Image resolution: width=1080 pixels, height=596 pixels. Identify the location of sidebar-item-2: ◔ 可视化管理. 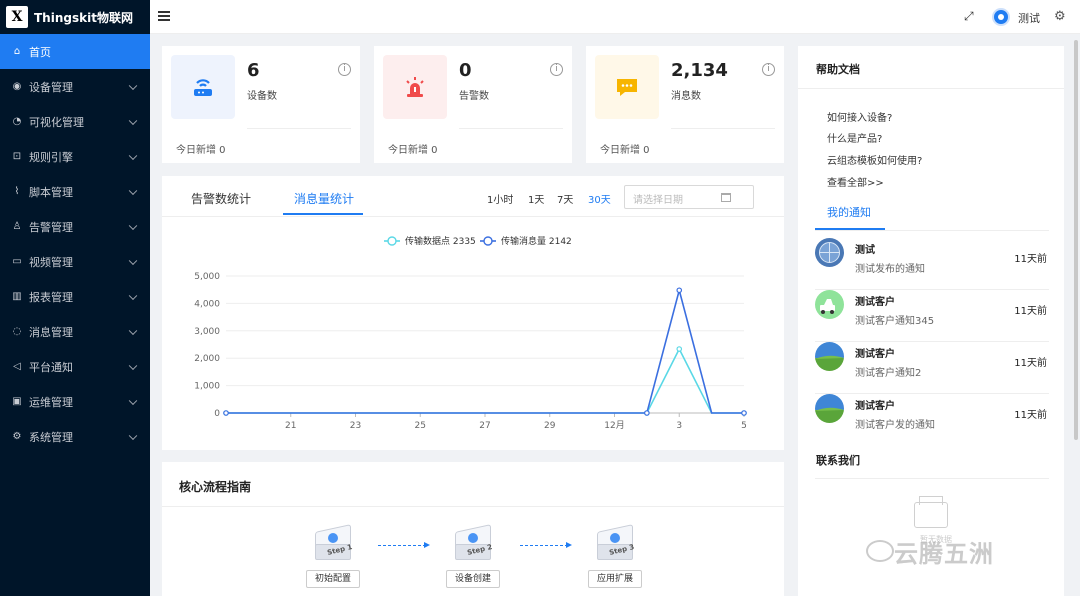
(75, 121).